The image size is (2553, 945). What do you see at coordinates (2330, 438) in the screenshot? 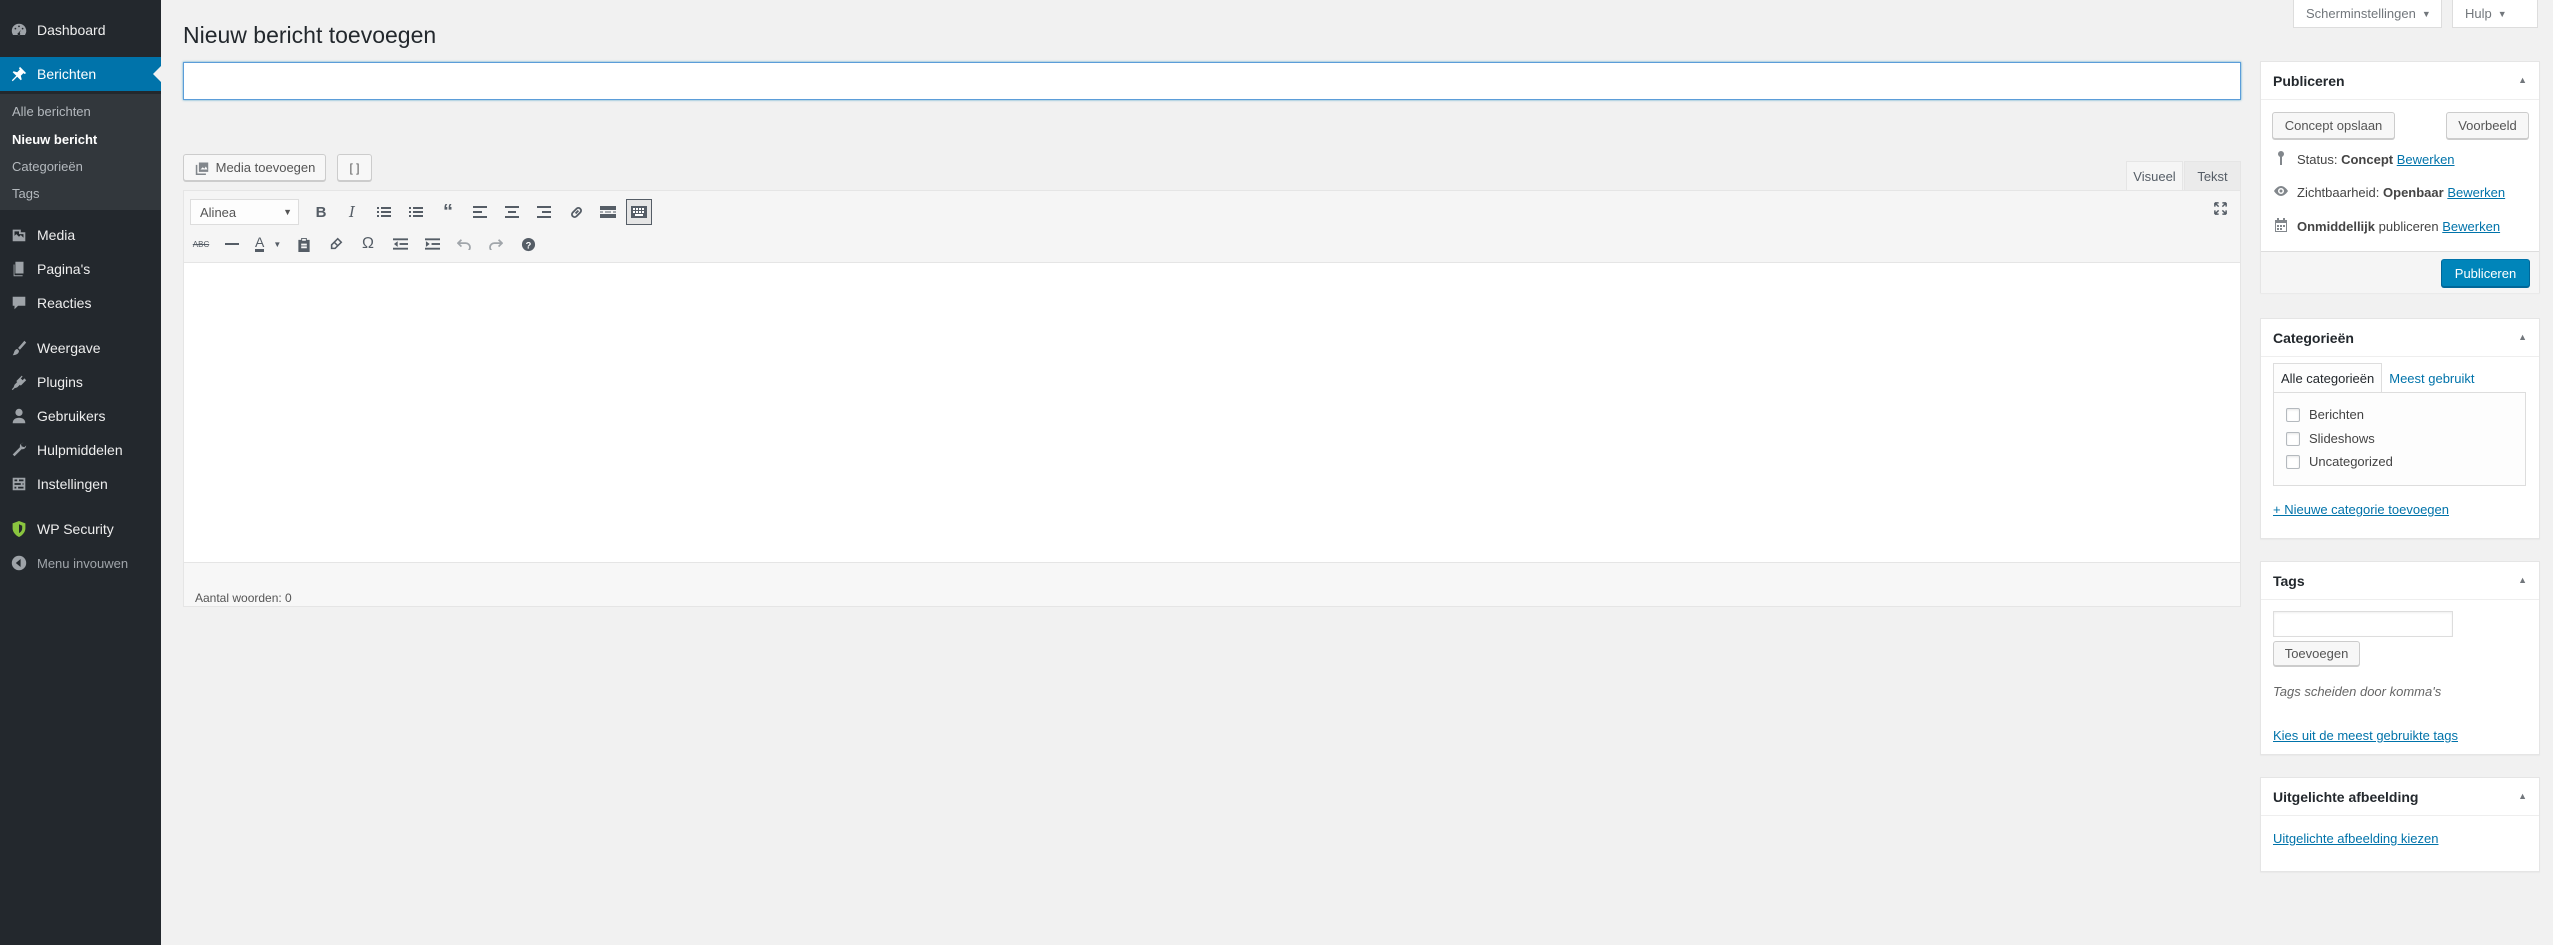
I see `category-item: Slideshows` at bounding box center [2330, 438].